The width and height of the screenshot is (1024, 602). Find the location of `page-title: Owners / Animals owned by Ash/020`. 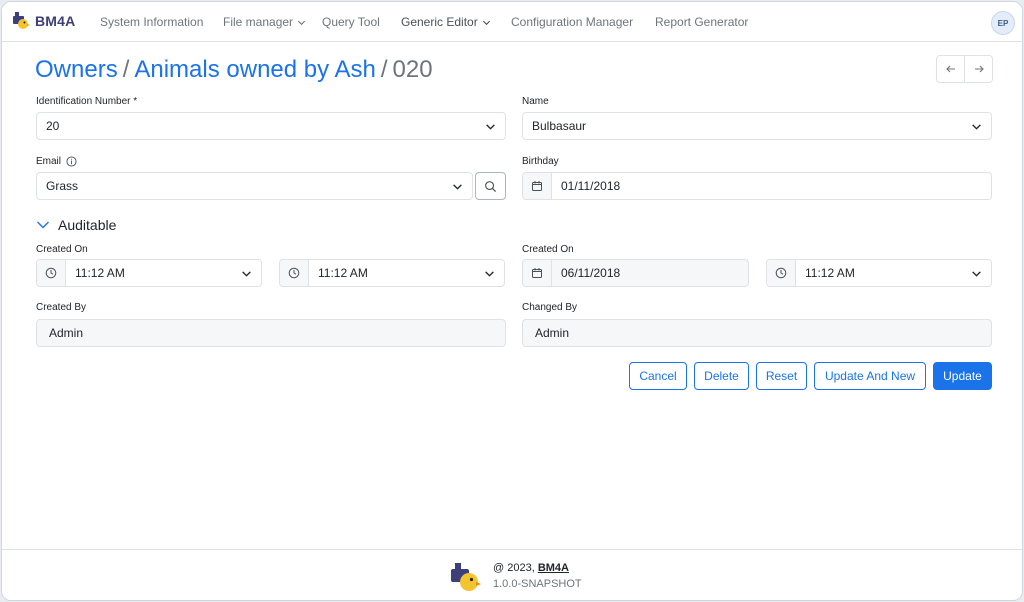

page-title: Owners / Animals owned by Ash/020 is located at coordinates (234, 70).